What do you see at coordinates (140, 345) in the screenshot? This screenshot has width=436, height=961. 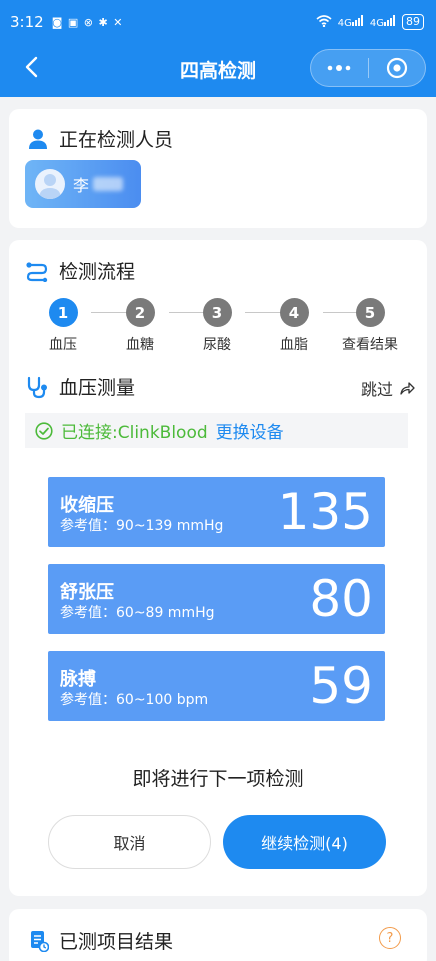 I see `step-label: 血糖` at bounding box center [140, 345].